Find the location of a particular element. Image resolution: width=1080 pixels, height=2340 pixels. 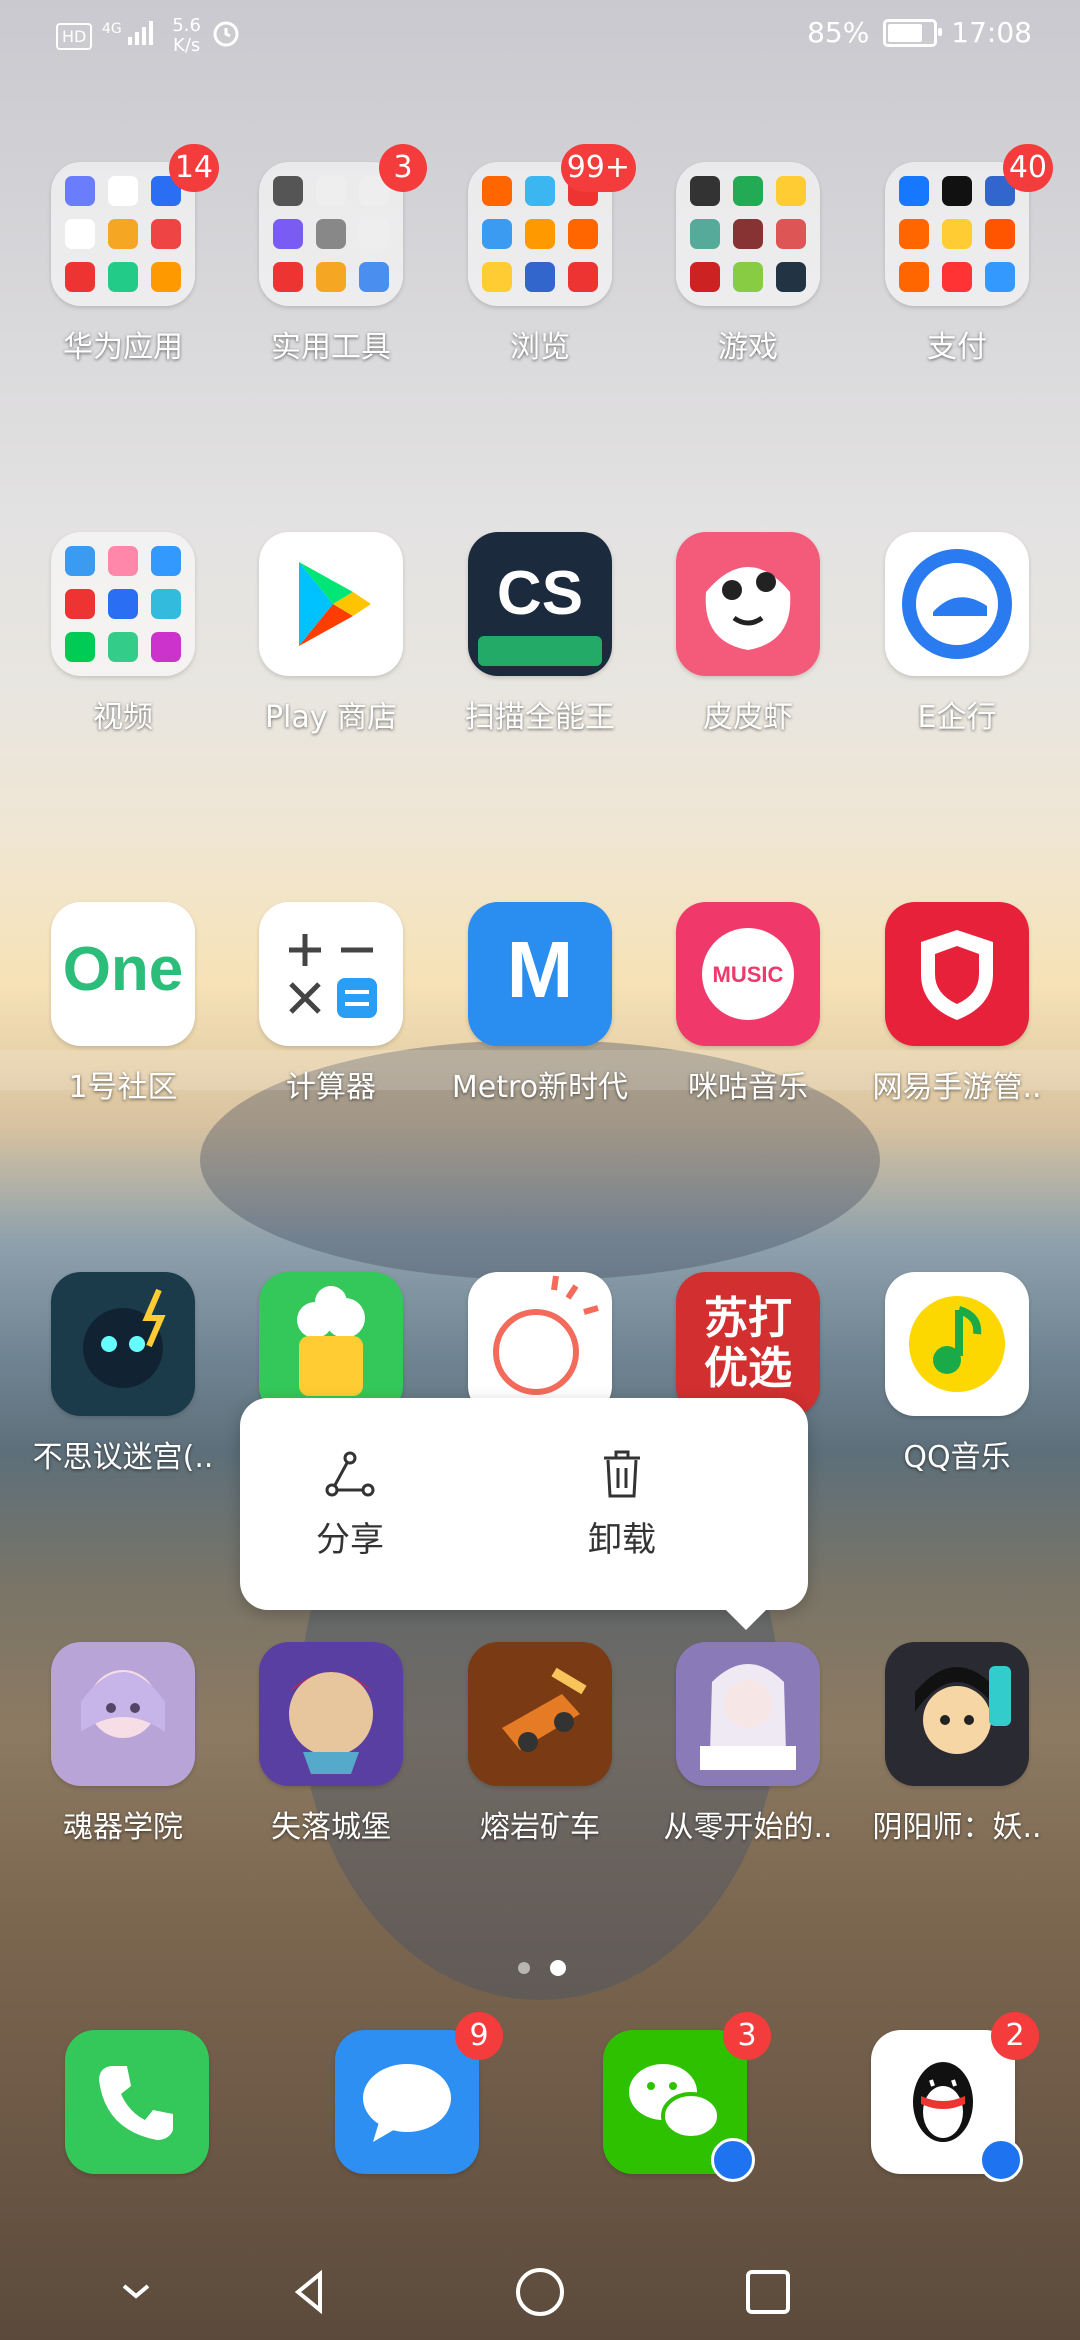

app-migu-music: MUSIC 咪咕音乐 is located at coordinates (748, 1004).